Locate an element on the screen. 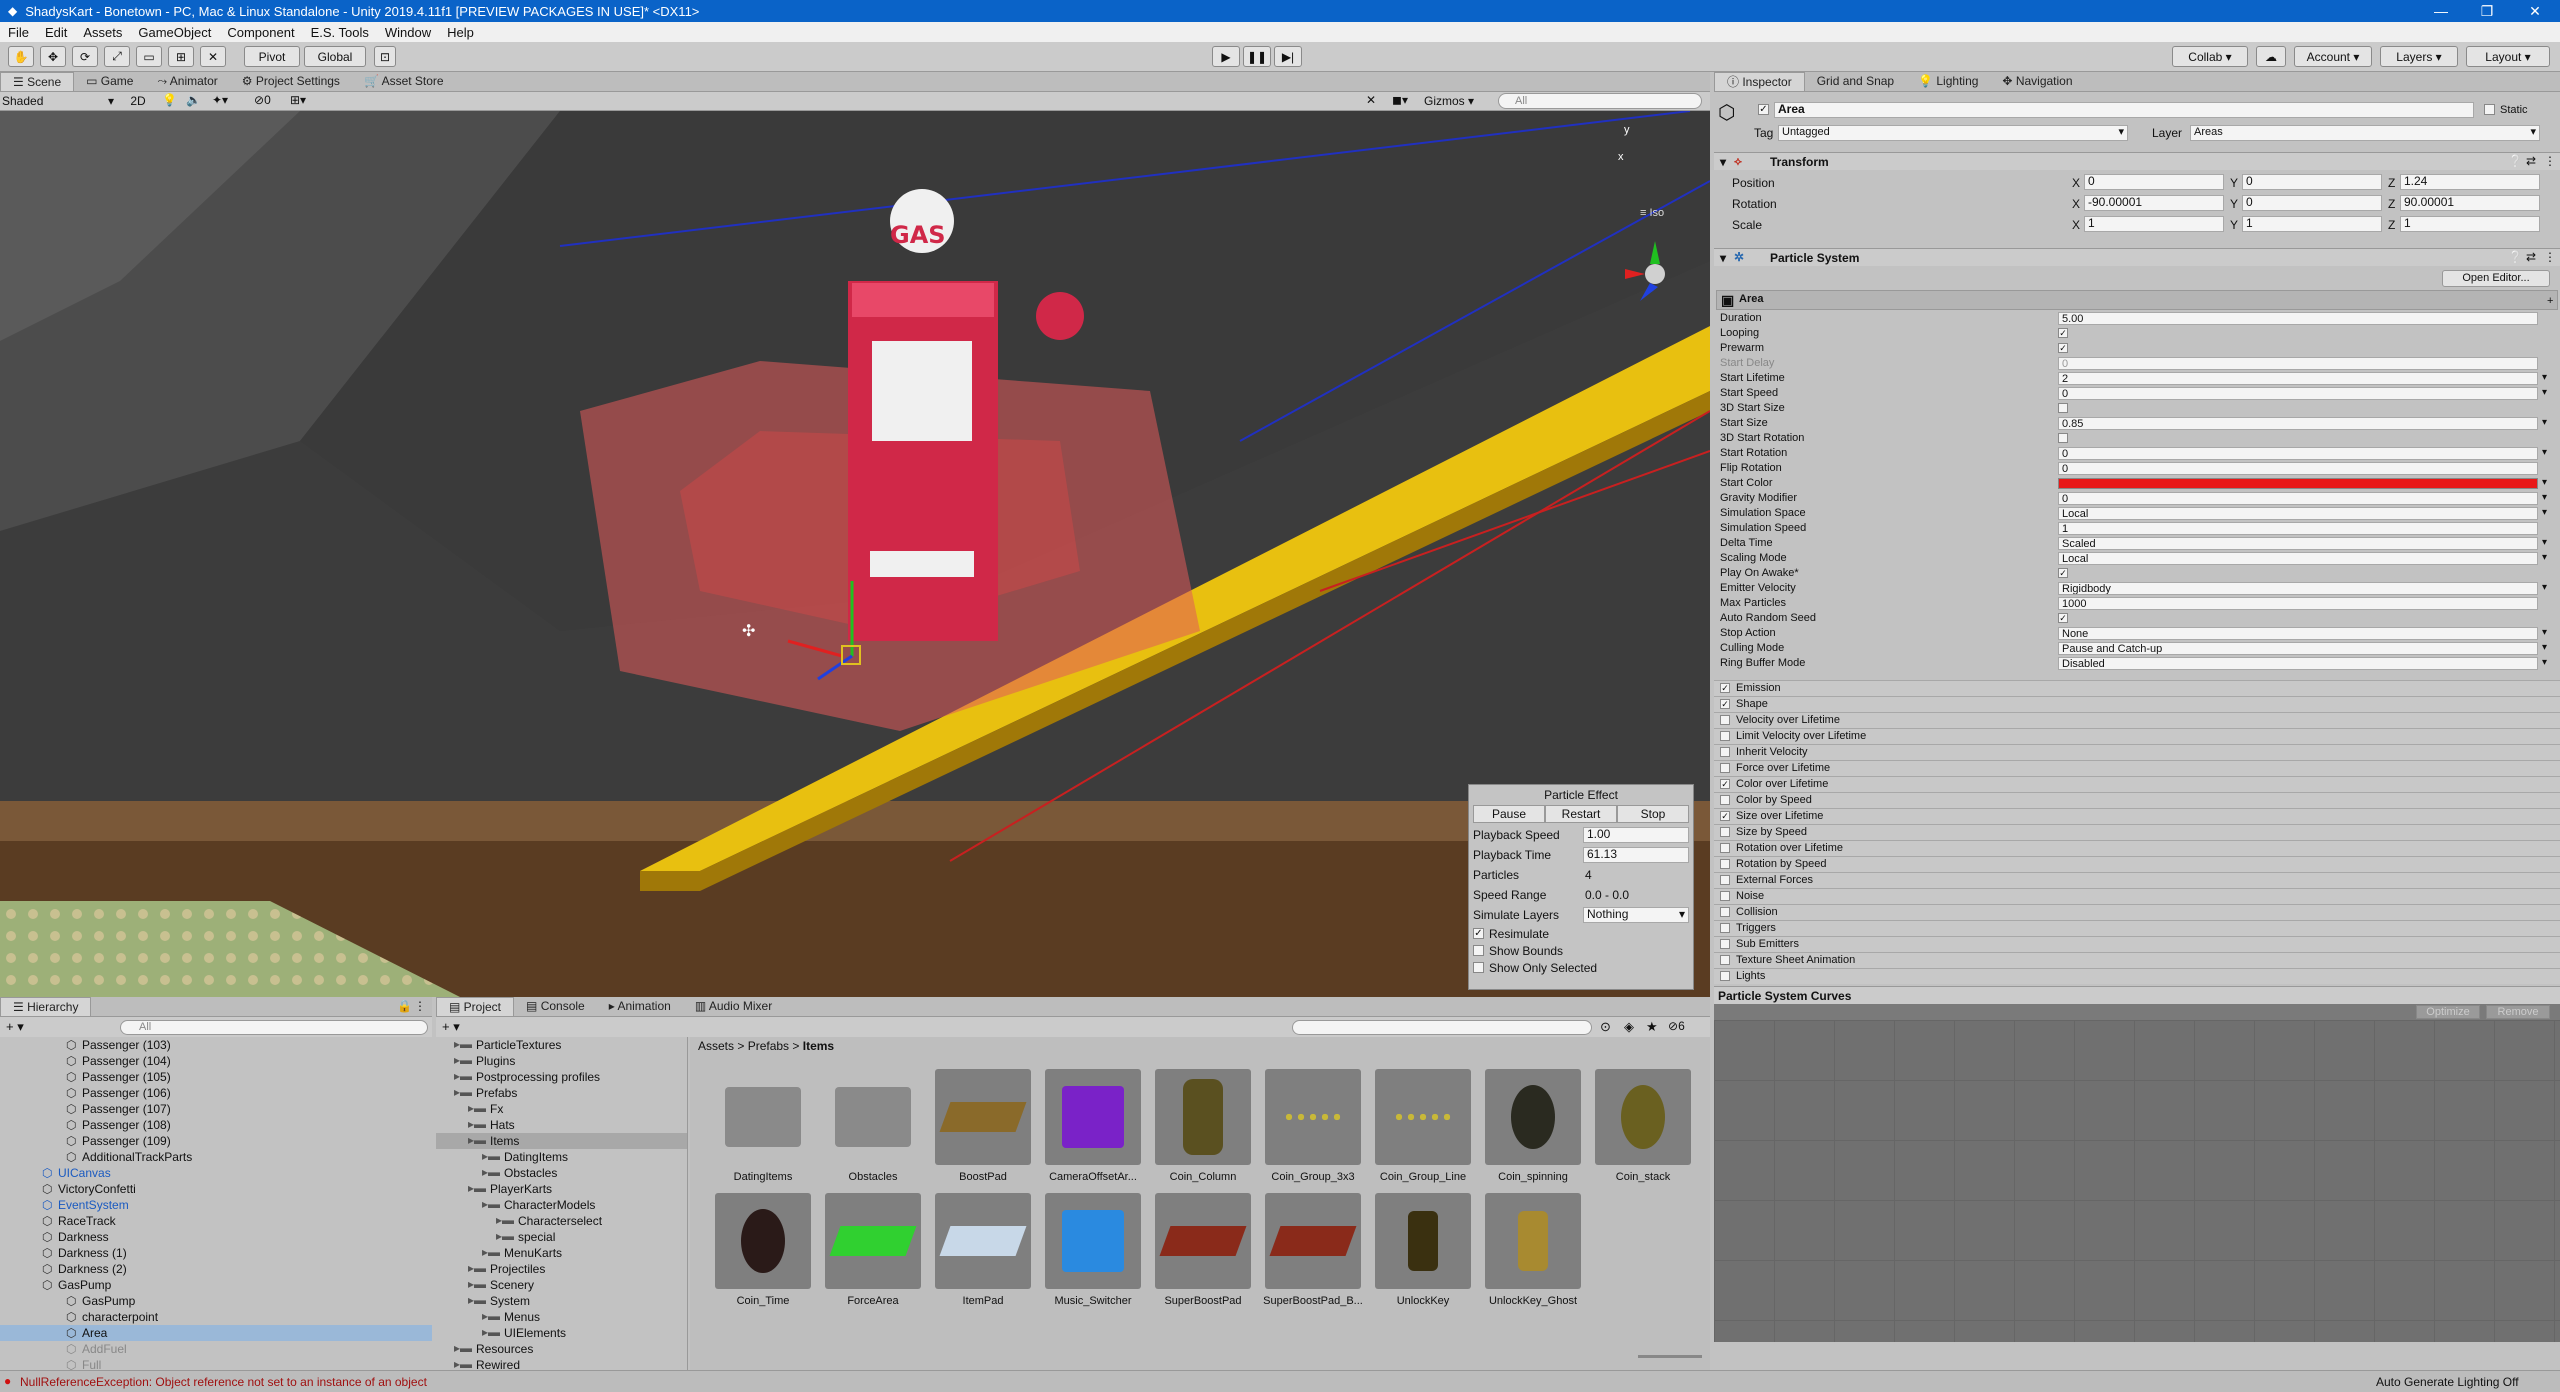 Image resolution: width=2560 pixels, height=1392 pixels. folder-tree-item: ▸▬ Obstacles is located at coordinates (561, 1173).